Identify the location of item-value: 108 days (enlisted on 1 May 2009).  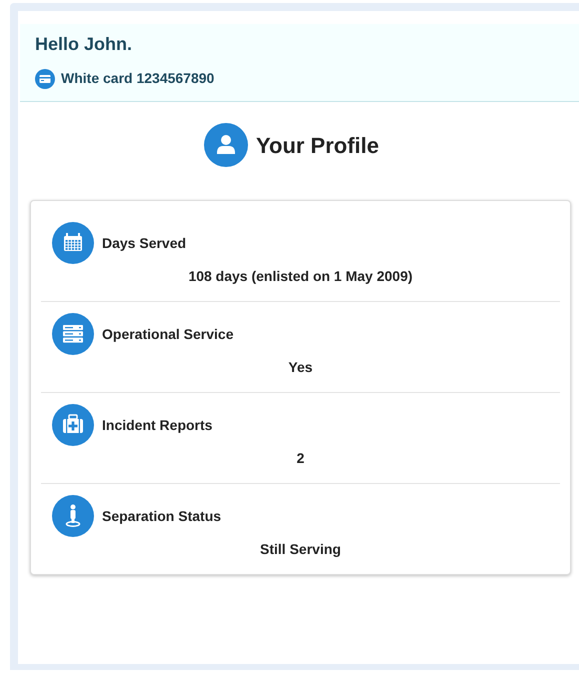
(300, 276).